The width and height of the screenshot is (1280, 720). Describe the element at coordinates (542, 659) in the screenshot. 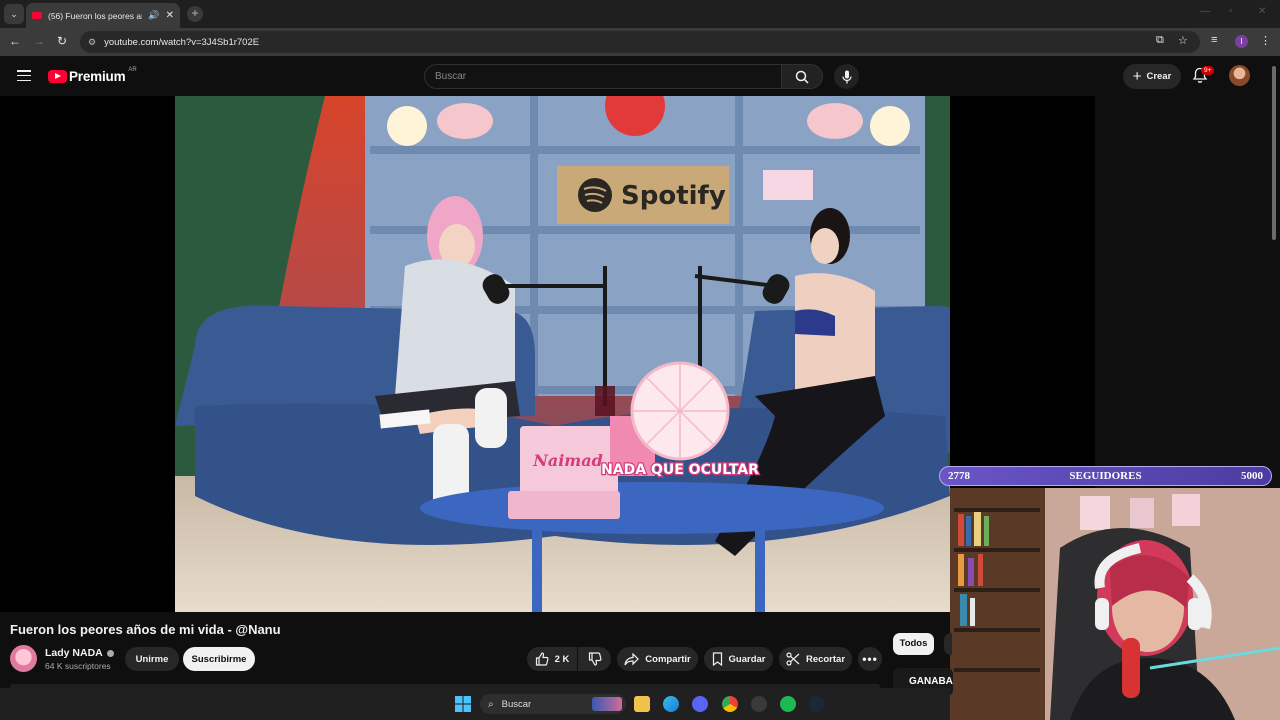

I see `thumbs-up-icon` at that location.